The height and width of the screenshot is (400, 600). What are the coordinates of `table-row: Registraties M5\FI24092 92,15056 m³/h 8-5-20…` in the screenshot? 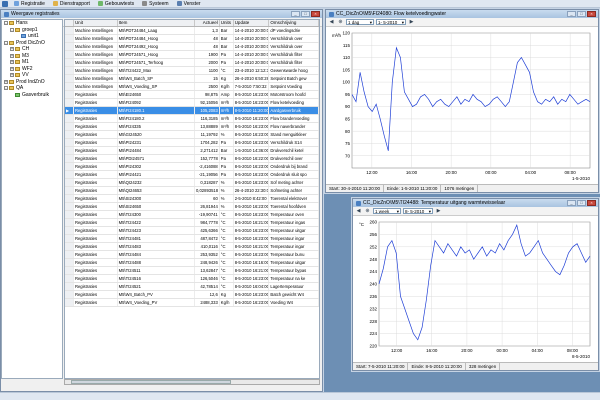 It's located at (192, 103).